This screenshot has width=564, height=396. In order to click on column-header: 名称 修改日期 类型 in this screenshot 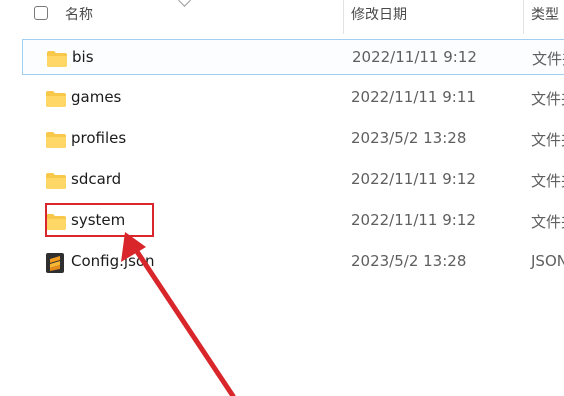, I will do `click(282, 17)`.